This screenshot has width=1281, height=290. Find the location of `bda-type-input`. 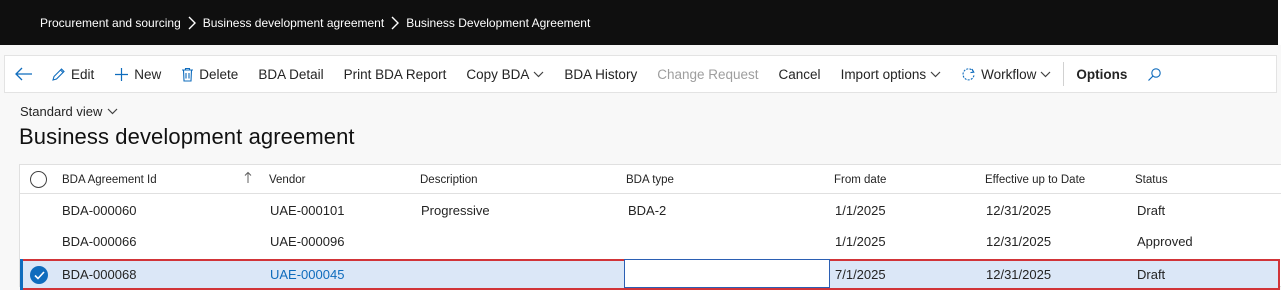

bda-type-input is located at coordinates (727, 273).